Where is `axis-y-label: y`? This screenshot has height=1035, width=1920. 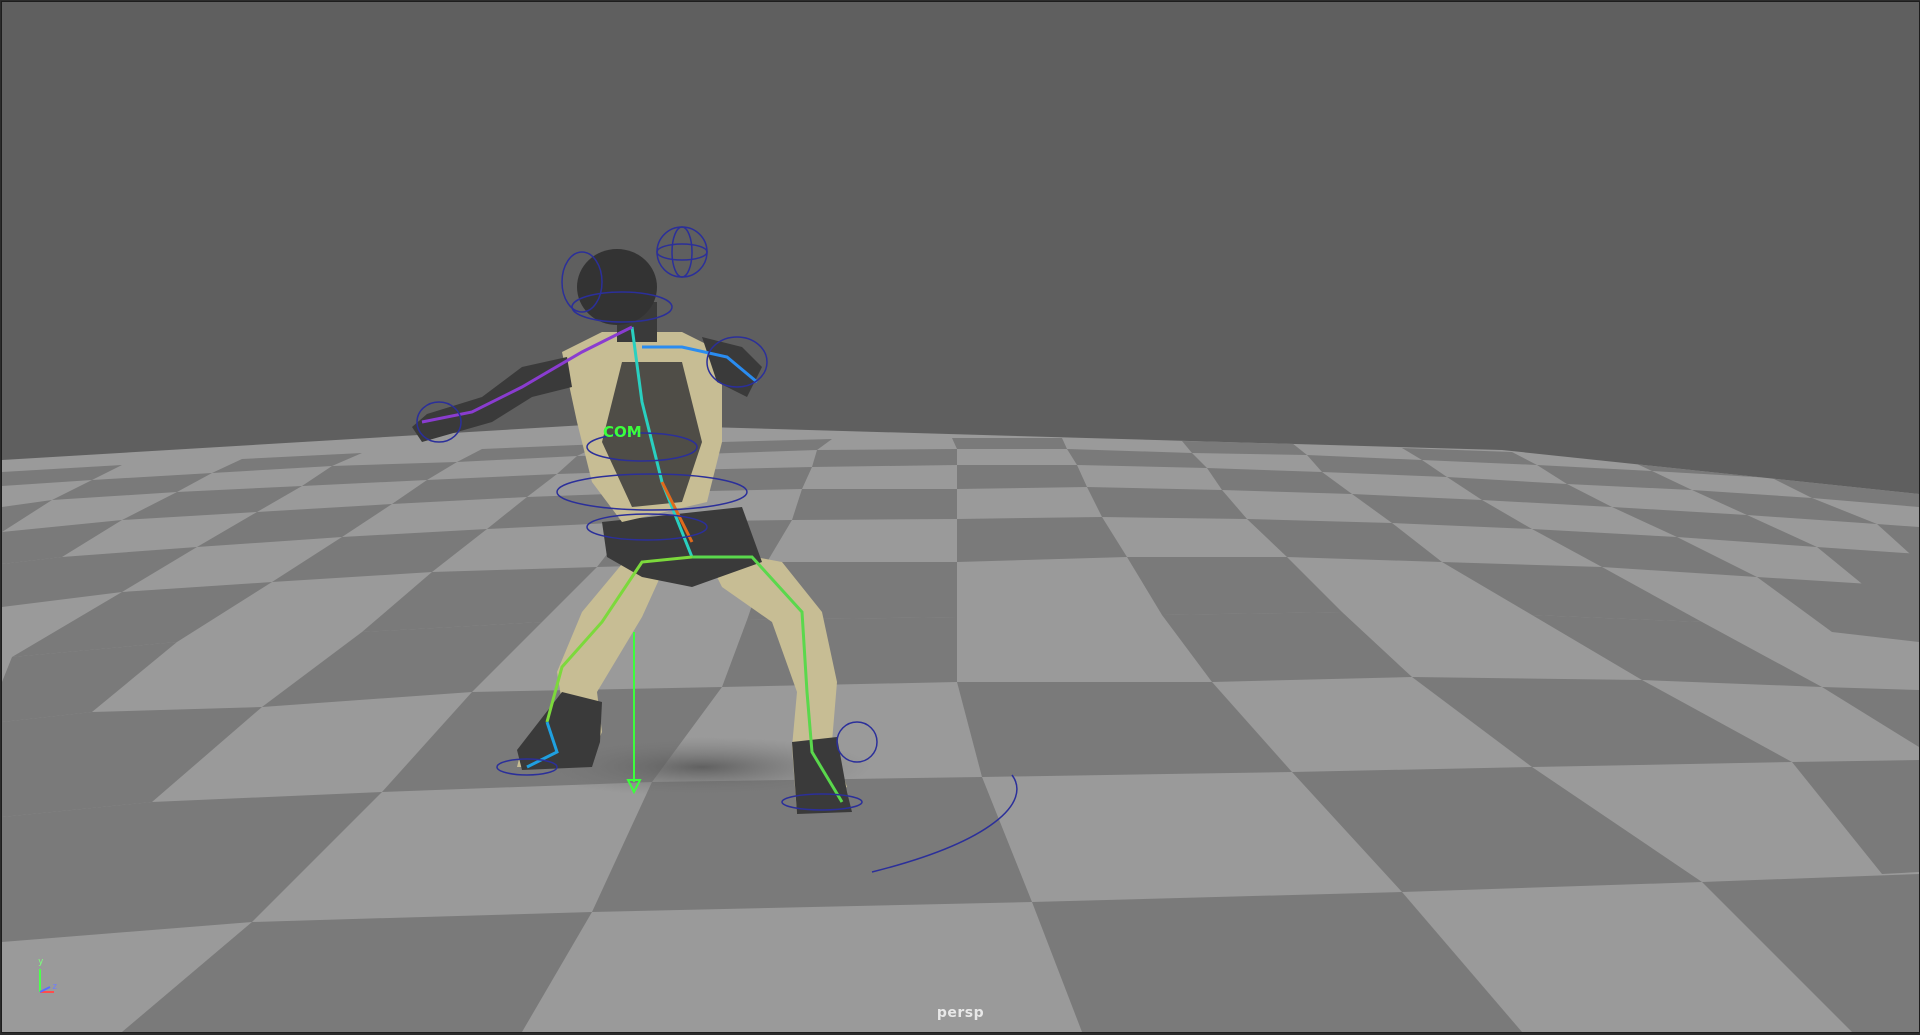 axis-y-label: y is located at coordinates (41, 962).